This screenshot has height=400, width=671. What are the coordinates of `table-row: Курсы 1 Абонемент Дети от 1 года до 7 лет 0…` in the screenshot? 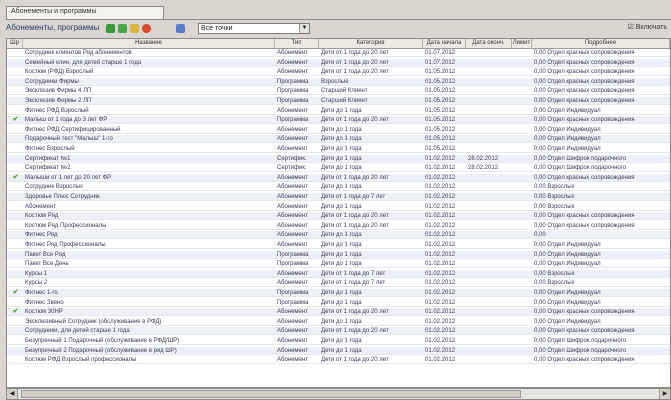 It's located at (338, 273).